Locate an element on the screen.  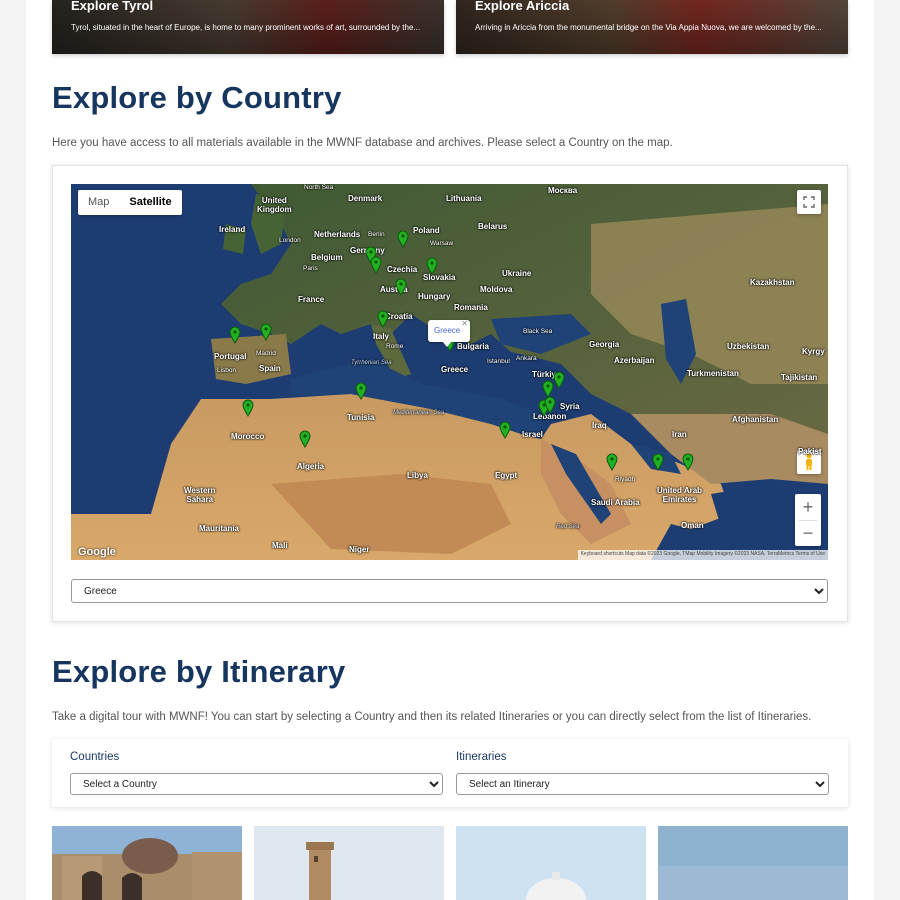
explore-card-title: Explore Tyrol is located at coordinates (112, 6).